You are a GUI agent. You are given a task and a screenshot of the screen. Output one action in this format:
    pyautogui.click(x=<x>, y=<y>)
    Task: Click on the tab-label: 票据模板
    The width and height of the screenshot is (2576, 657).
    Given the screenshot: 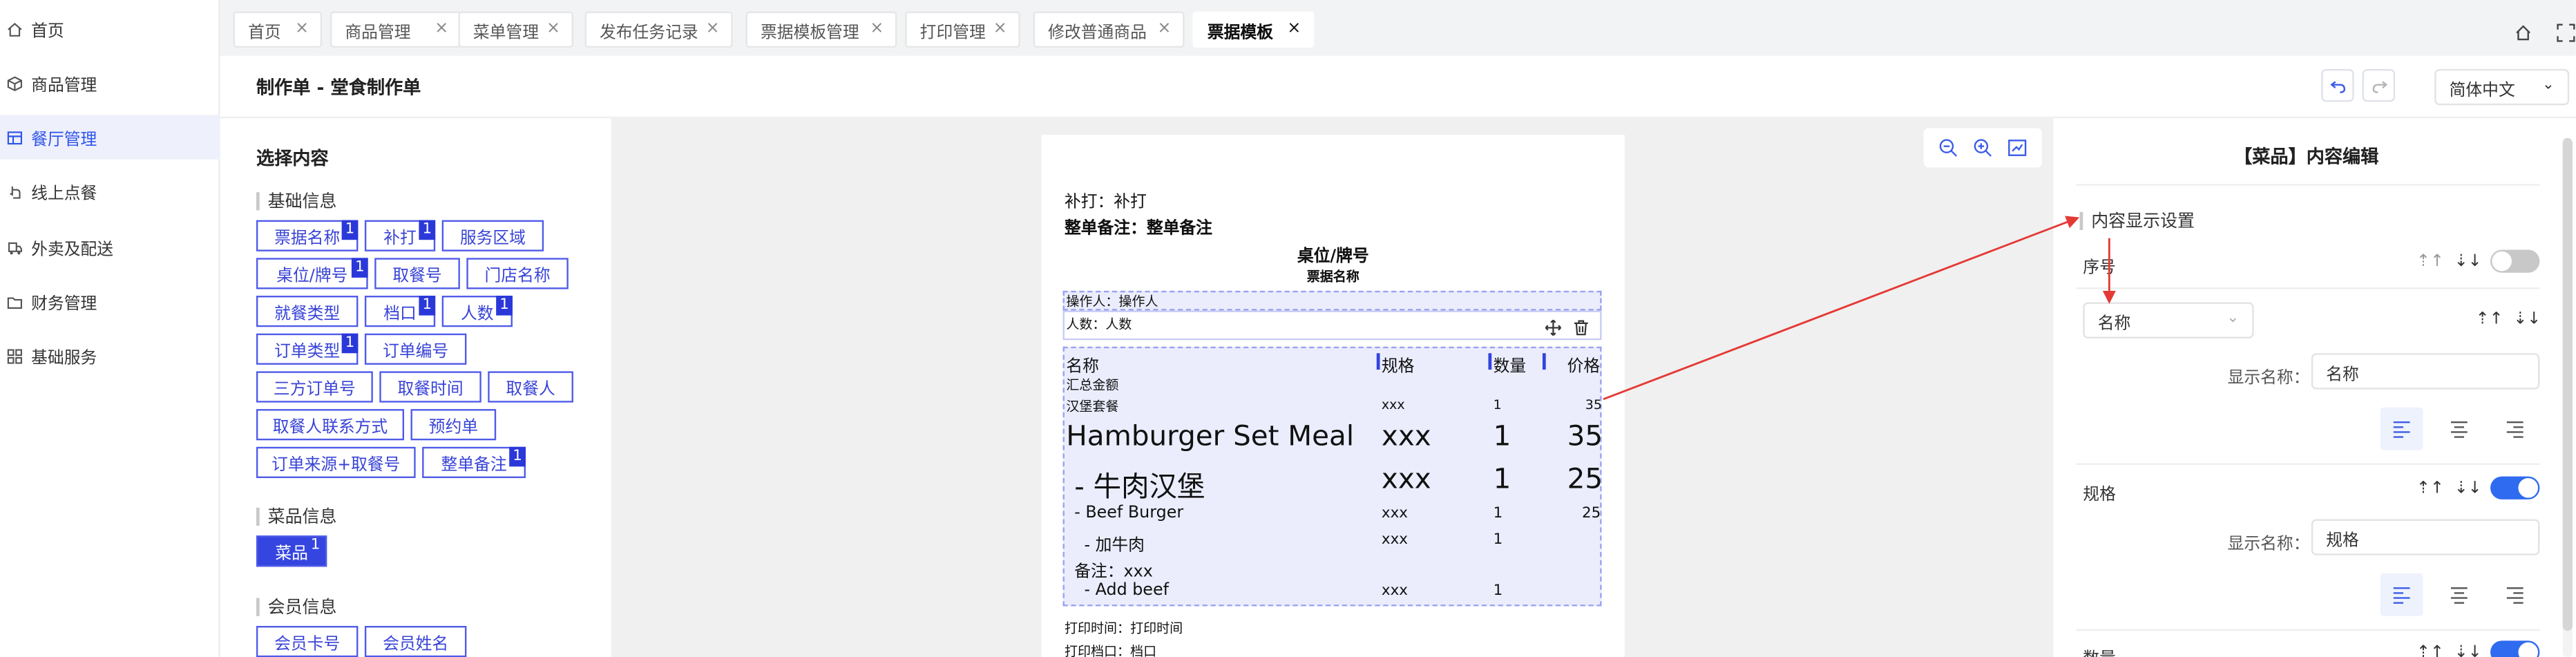 What is the action you would take?
    pyautogui.click(x=1240, y=32)
    